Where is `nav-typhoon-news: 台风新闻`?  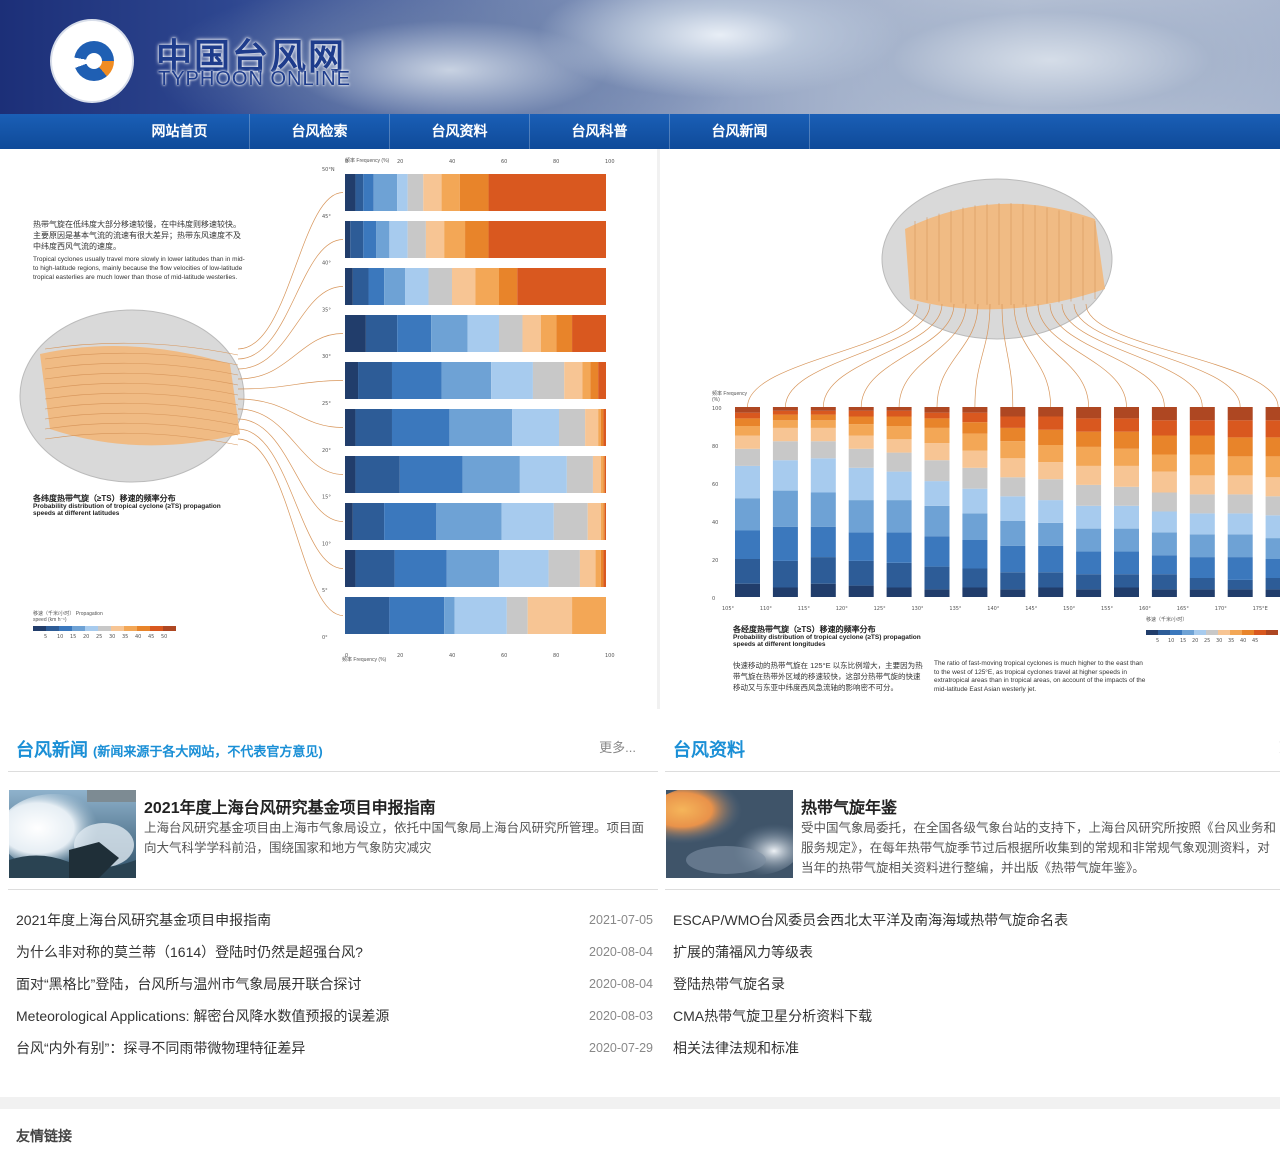
nav-typhoon-news: 台风新闻 is located at coordinates (740, 131).